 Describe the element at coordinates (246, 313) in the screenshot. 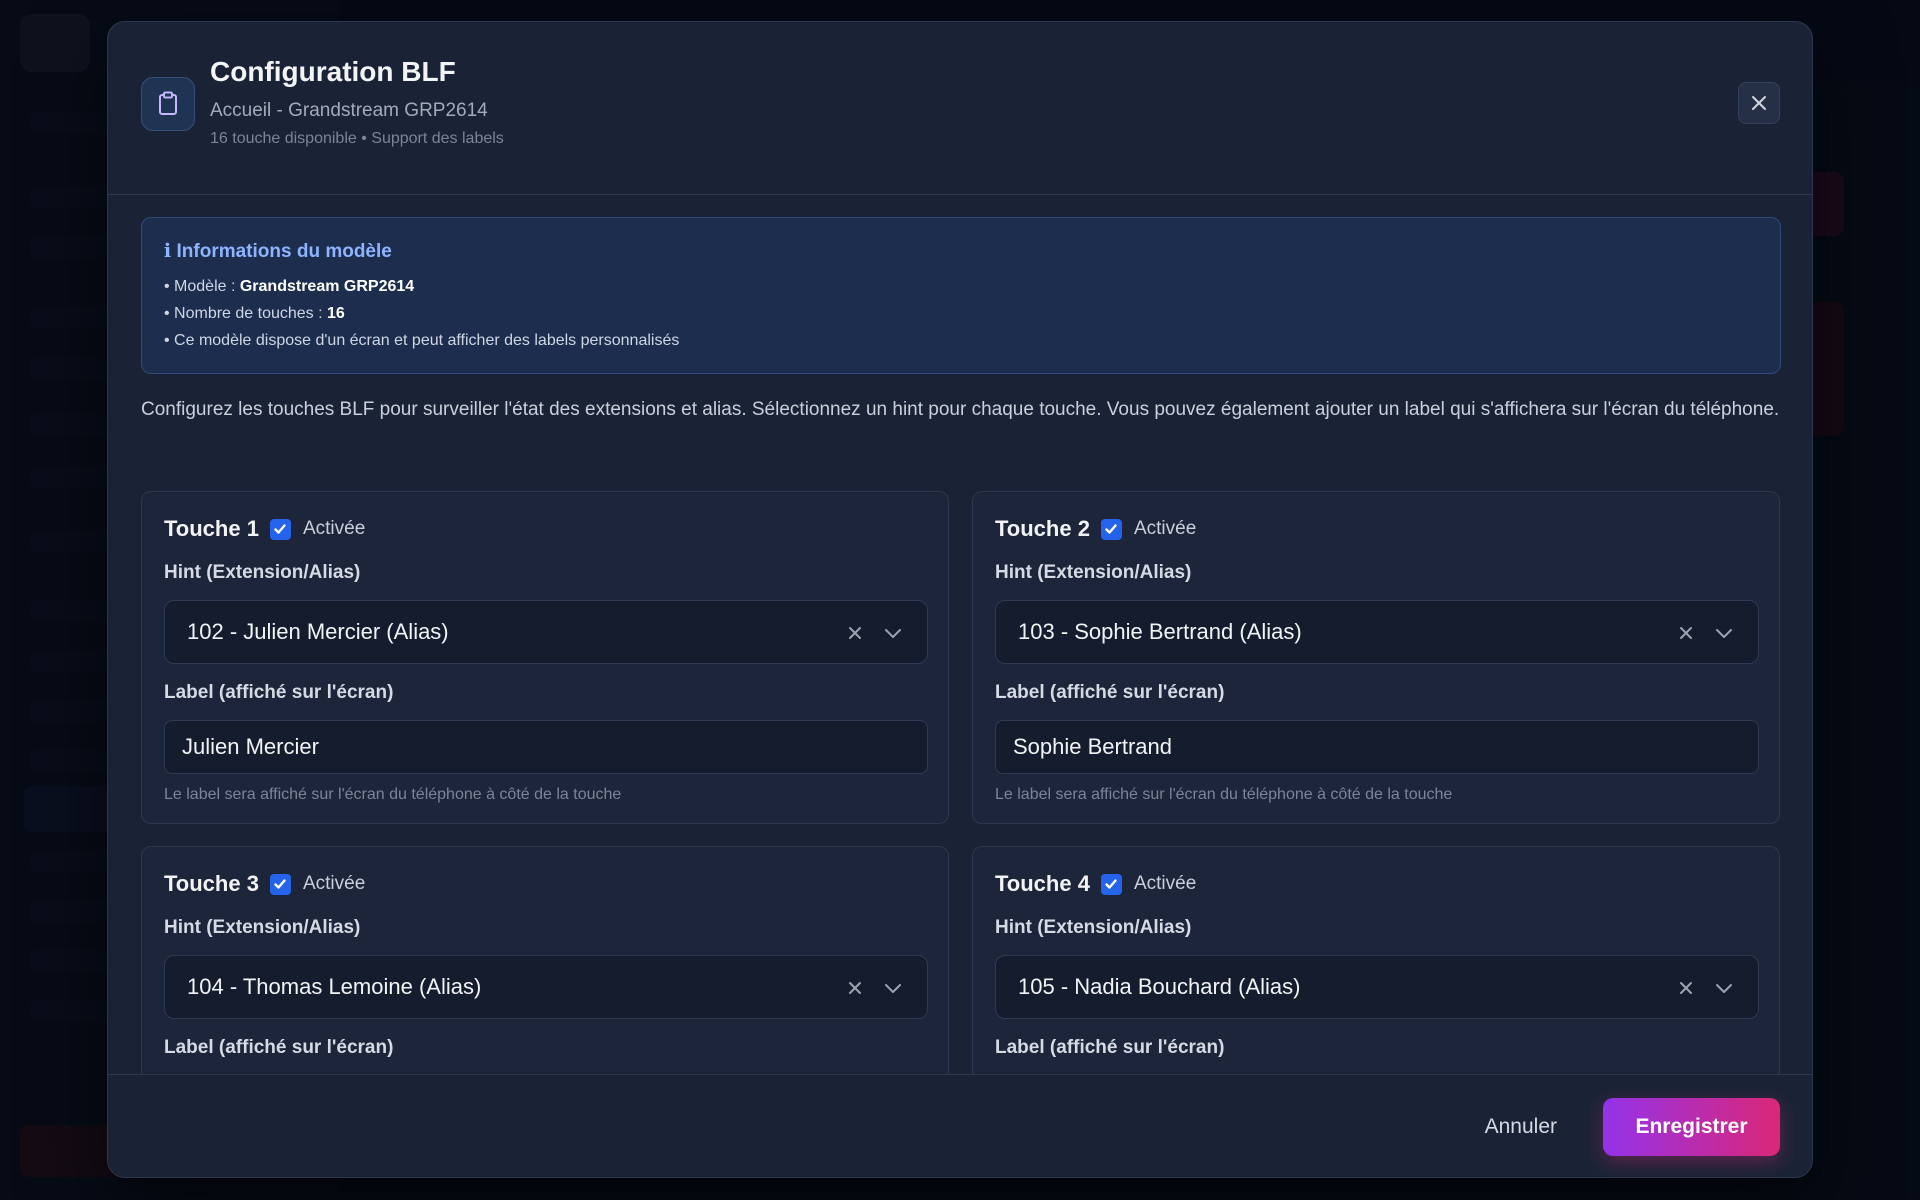

I see `info-keys-prefix: • Nombre de touches :` at that location.